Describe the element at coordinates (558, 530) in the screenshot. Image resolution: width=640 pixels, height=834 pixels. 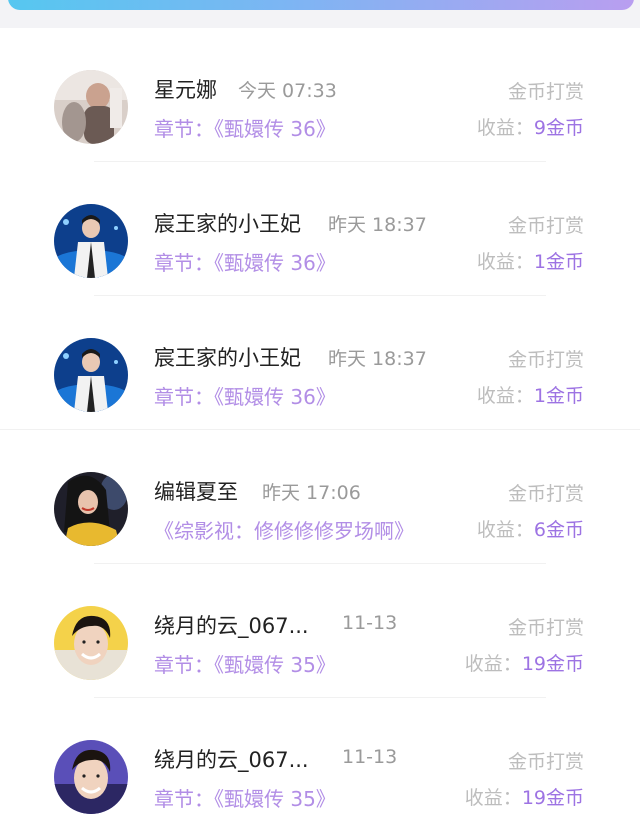
I see `income-value: 6金币` at that location.